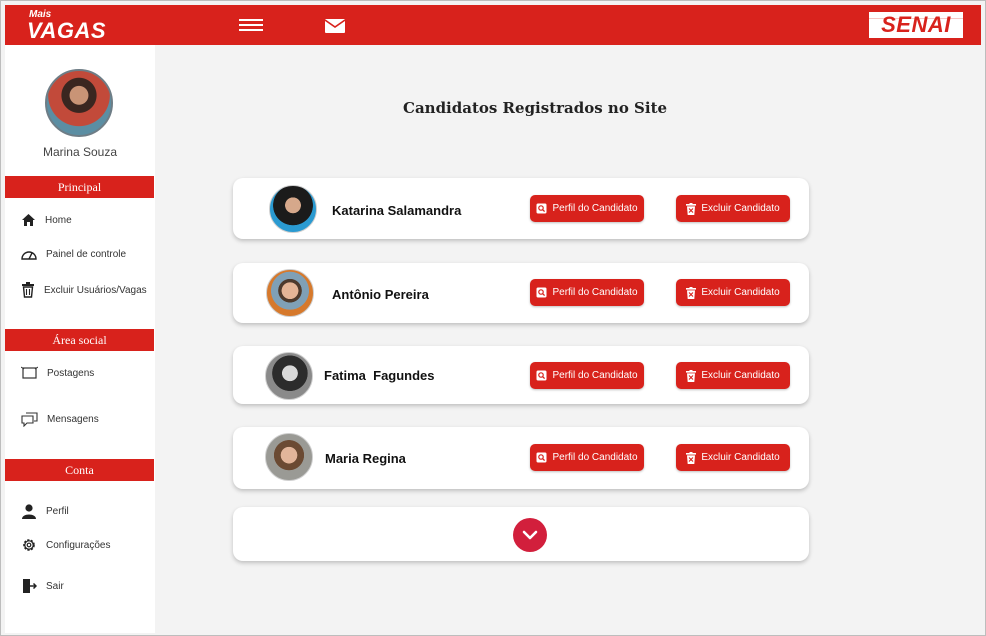 The image size is (986, 636). I want to click on sidebar-item-label: Sair, so click(55, 586).